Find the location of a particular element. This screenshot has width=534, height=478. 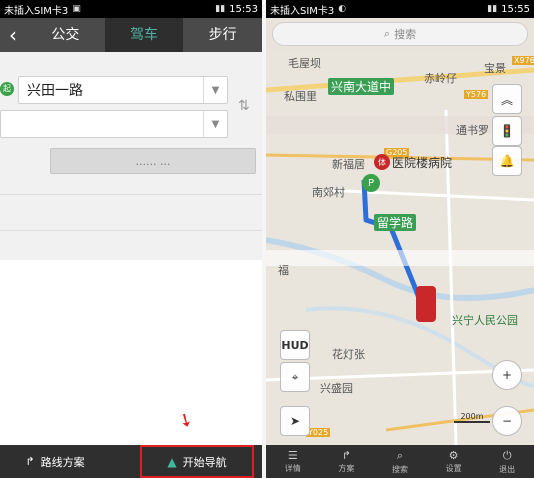

highway-tag: X976 is located at coordinates (523, 60).